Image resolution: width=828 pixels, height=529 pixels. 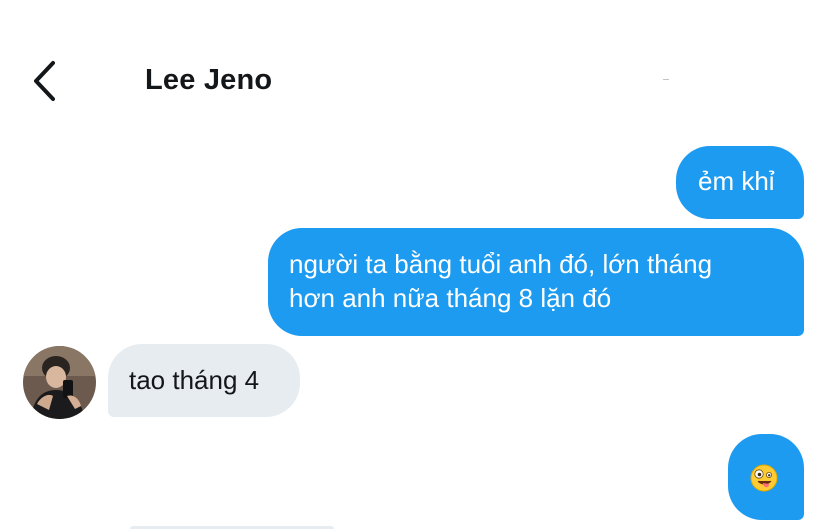 What do you see at coordinates (501, 264) in the screenshot?
I see `message-text-line: người ta bằng tuổi anh đó, lớn tháng` at bounding box center [501, 264].